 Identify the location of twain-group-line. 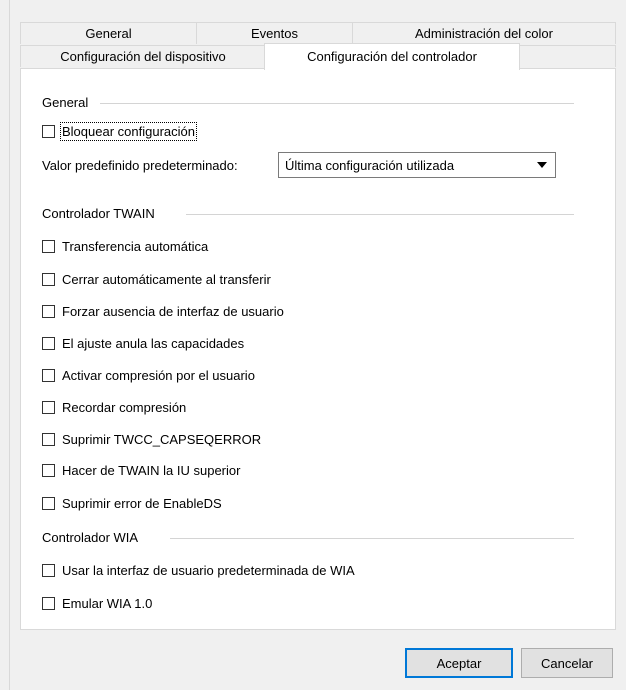
(380, 214).